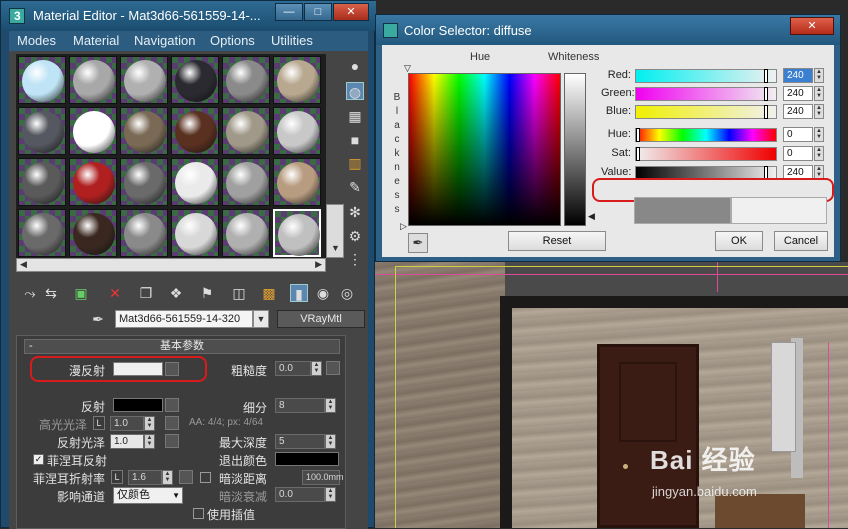  I want to click on whiteness-pointer-icon: ◀, so click(591, 216).